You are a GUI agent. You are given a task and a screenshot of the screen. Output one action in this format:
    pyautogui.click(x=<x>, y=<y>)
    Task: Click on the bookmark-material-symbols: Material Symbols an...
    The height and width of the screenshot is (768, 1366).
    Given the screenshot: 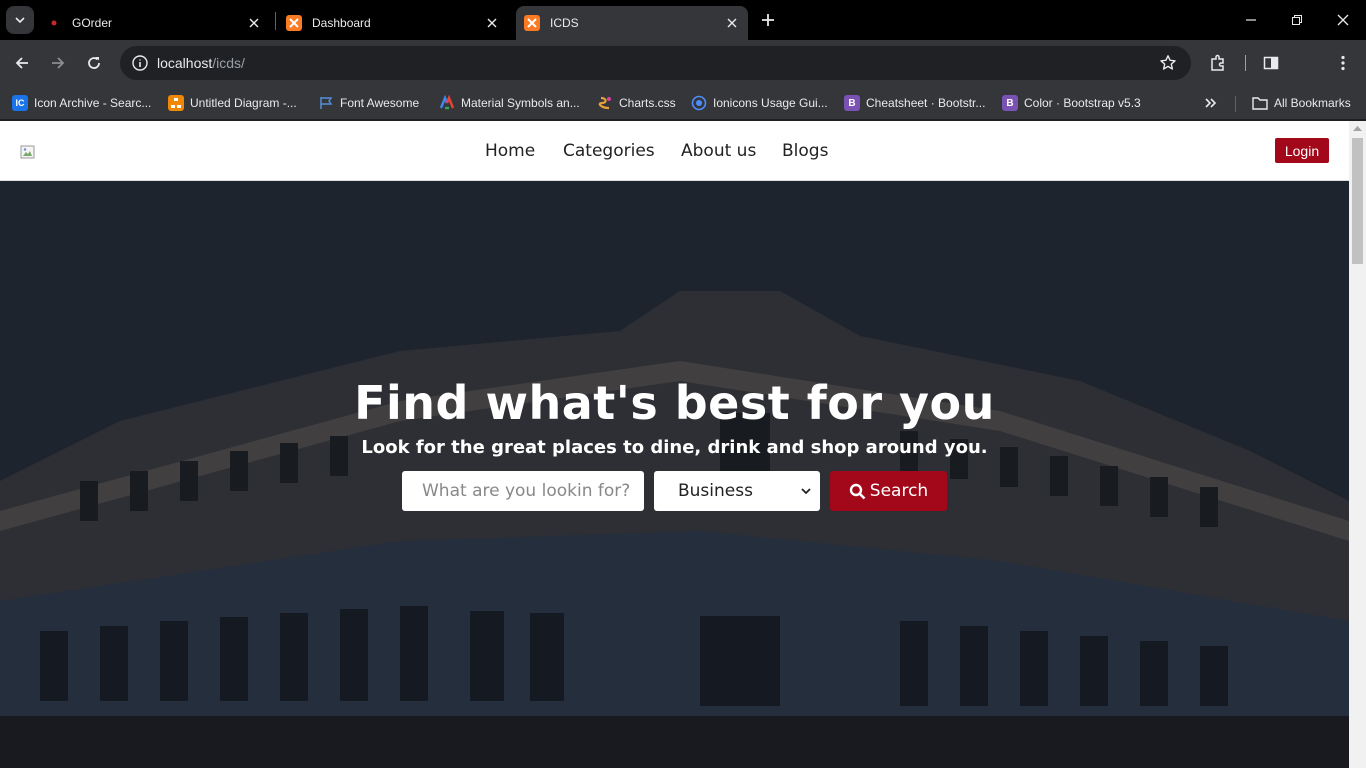 What is the action you would take?
    pyautogui.click(x=509, y=103)
    